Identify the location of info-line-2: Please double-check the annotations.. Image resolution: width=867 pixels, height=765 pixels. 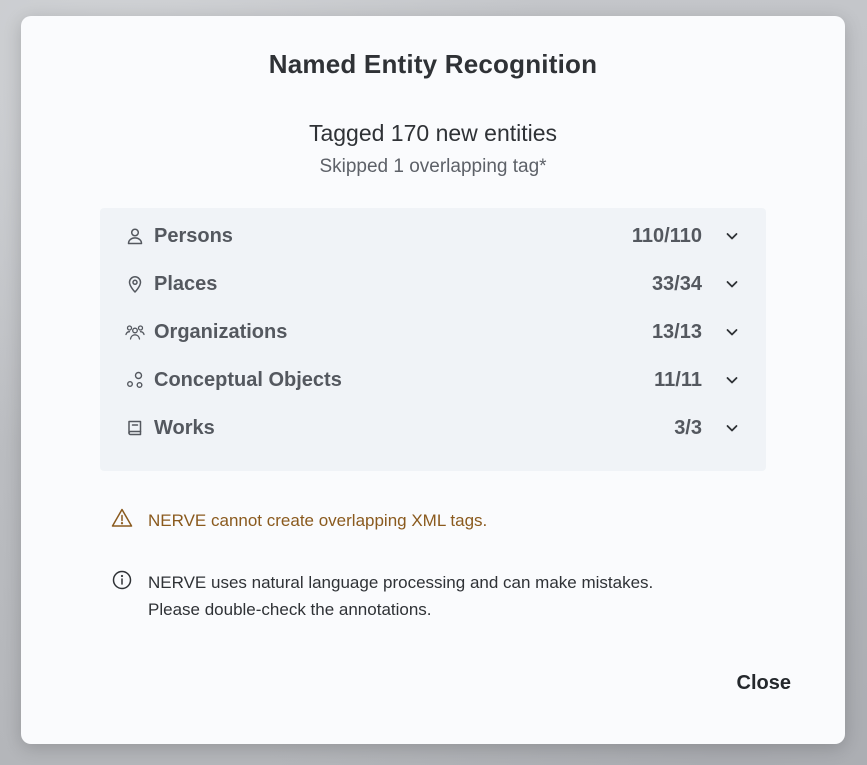
(290, 609).